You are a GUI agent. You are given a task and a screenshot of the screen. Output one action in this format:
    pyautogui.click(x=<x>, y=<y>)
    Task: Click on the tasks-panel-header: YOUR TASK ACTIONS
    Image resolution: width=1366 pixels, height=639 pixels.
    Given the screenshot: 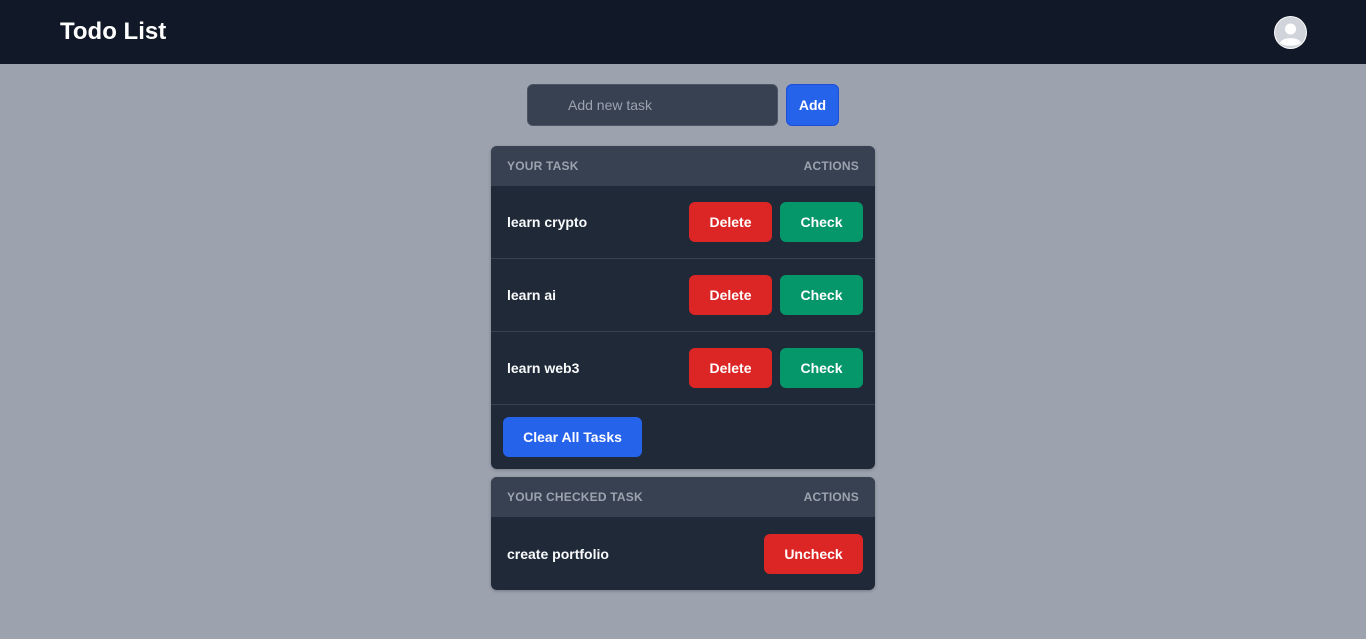 What is the action you would take?
    pyautogui.click(x=683, y=166)
    